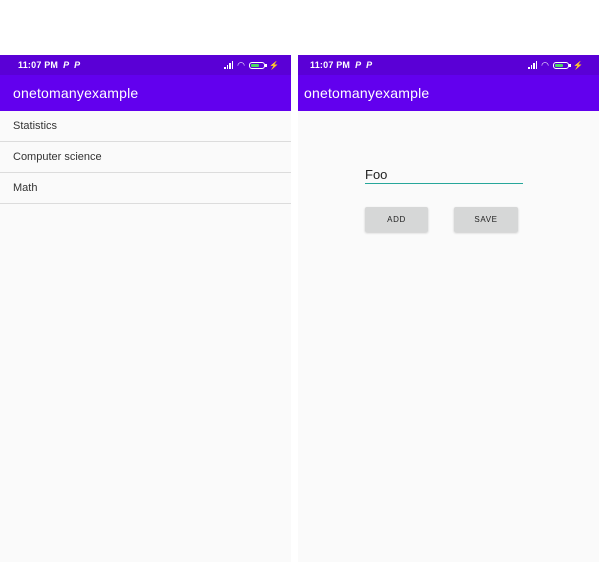 This screenshot has height=562, width=606. I want to click on subject-name-input, so click(444, 174).